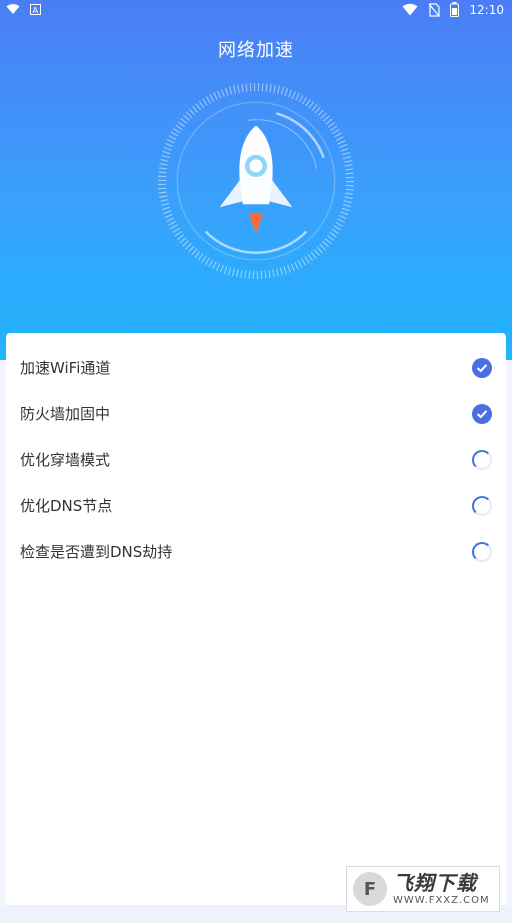 The image size is (512, 923). I want to click on no-sim-icon, so click(434, 9).